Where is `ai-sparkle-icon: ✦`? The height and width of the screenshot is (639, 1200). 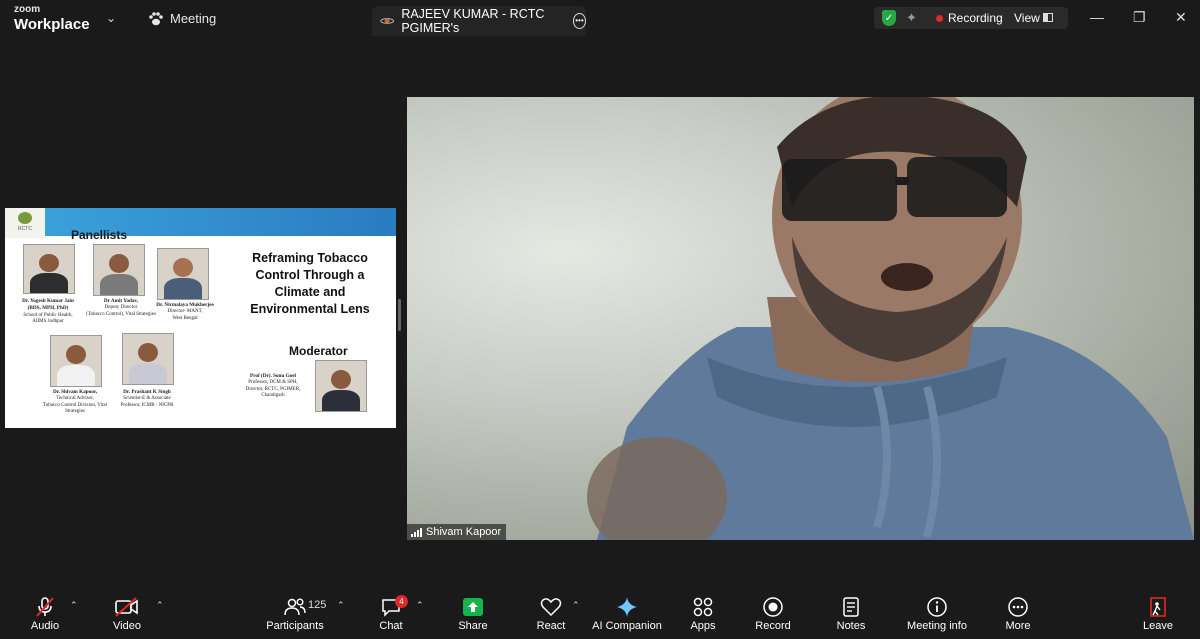
ai-sparkle-icon: ✦ is located at coordinates (911, 18).